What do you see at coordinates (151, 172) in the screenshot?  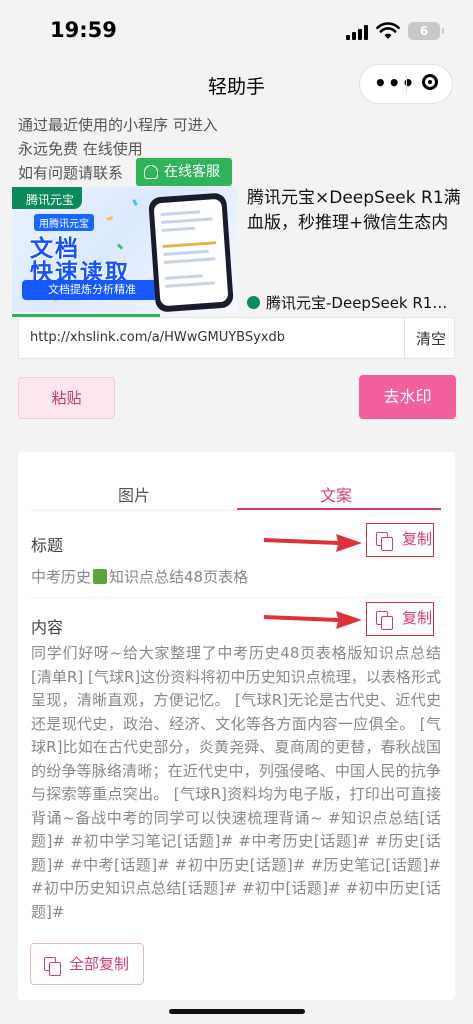 I see `person-icon` at bounding box center [151, 172].